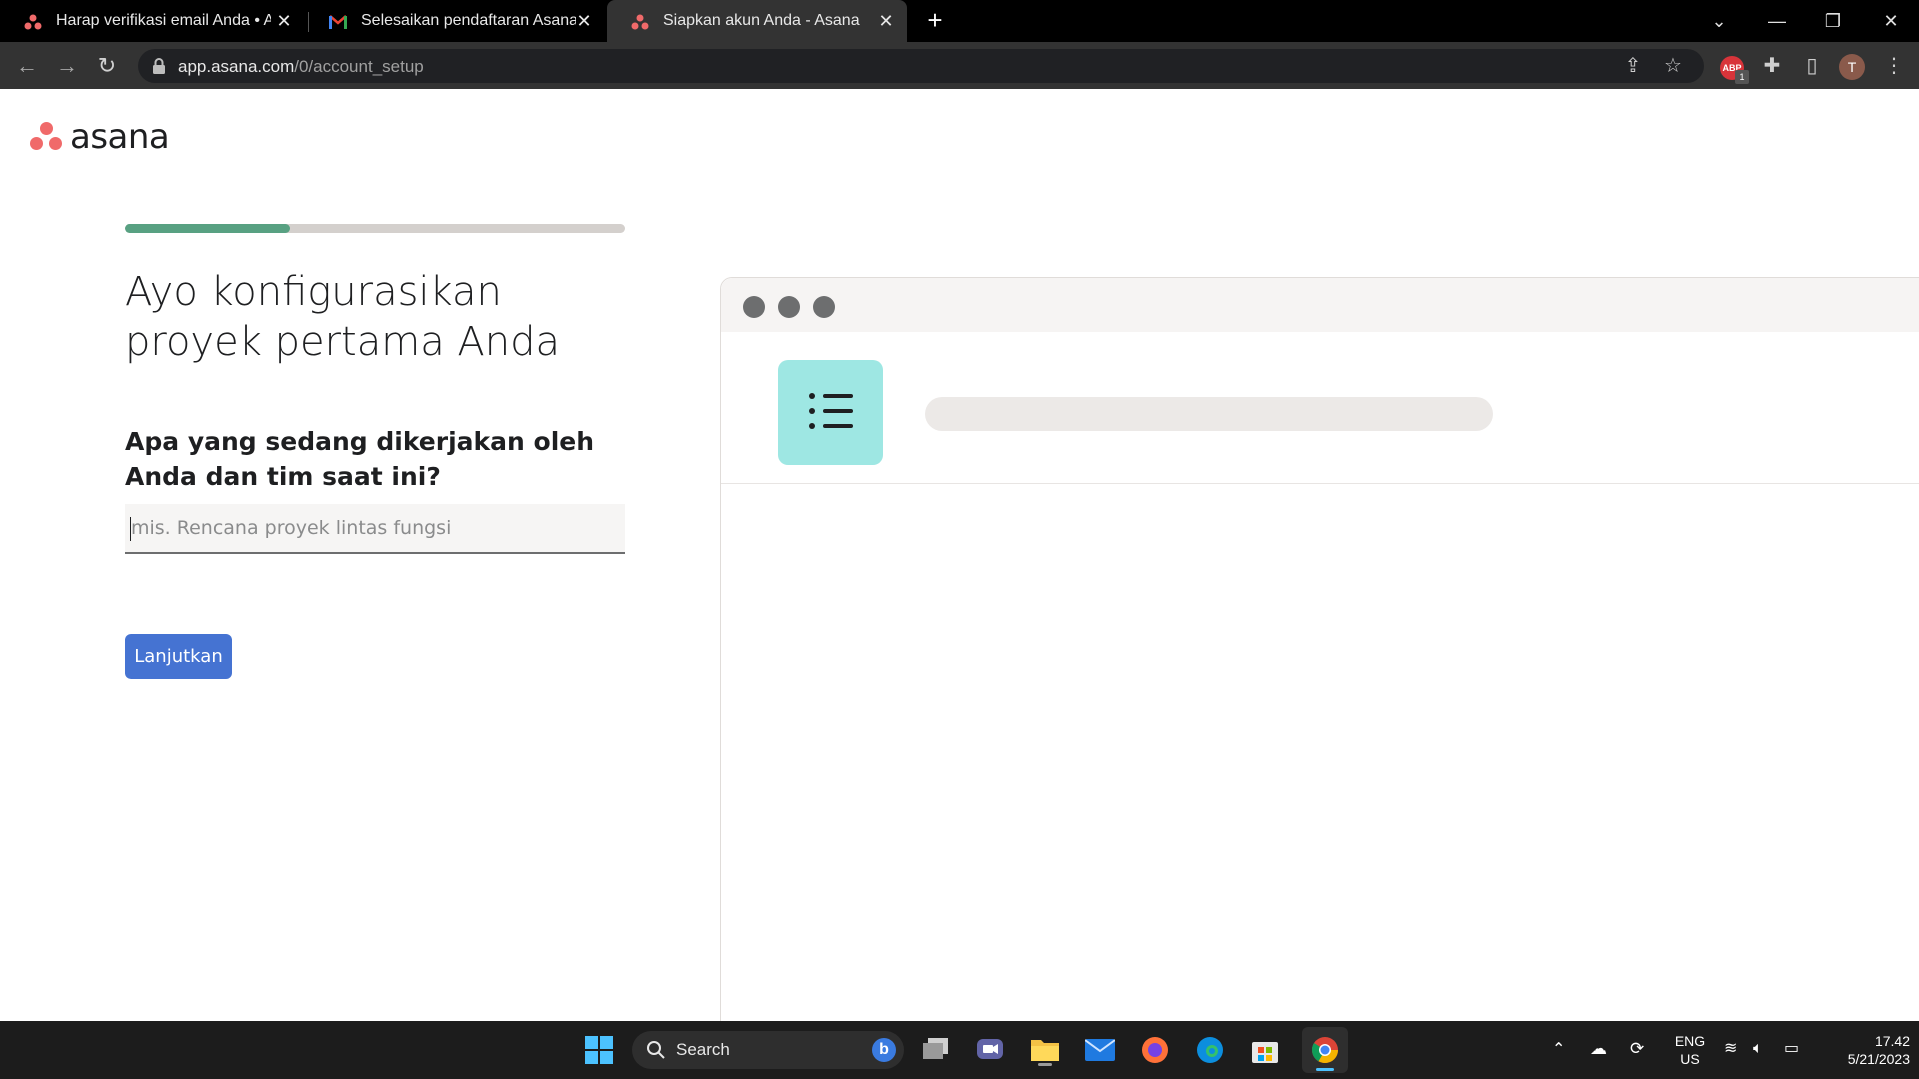  What do you see at coordinates (67, 66) in the screenshot?
I see `forward-arrow-icon: →` at bounding box center [67, 66].